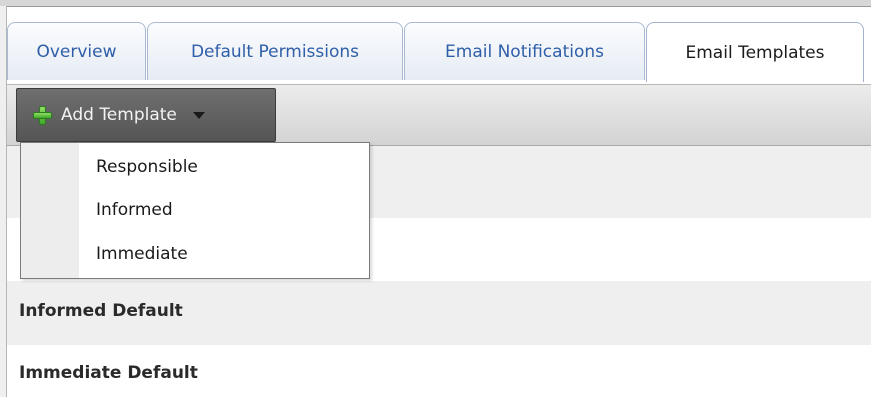 This screenshot has height=397, width=871. Describe the element at coordinates (275, 51) in the screenshot. I see `tab-default-permissions: Default Permissions` at that location.